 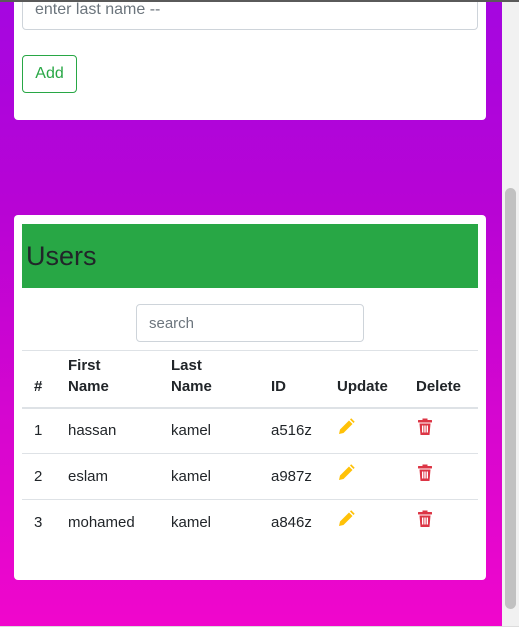 I want to click on cell-number: 3, so click(x=38, y=523).